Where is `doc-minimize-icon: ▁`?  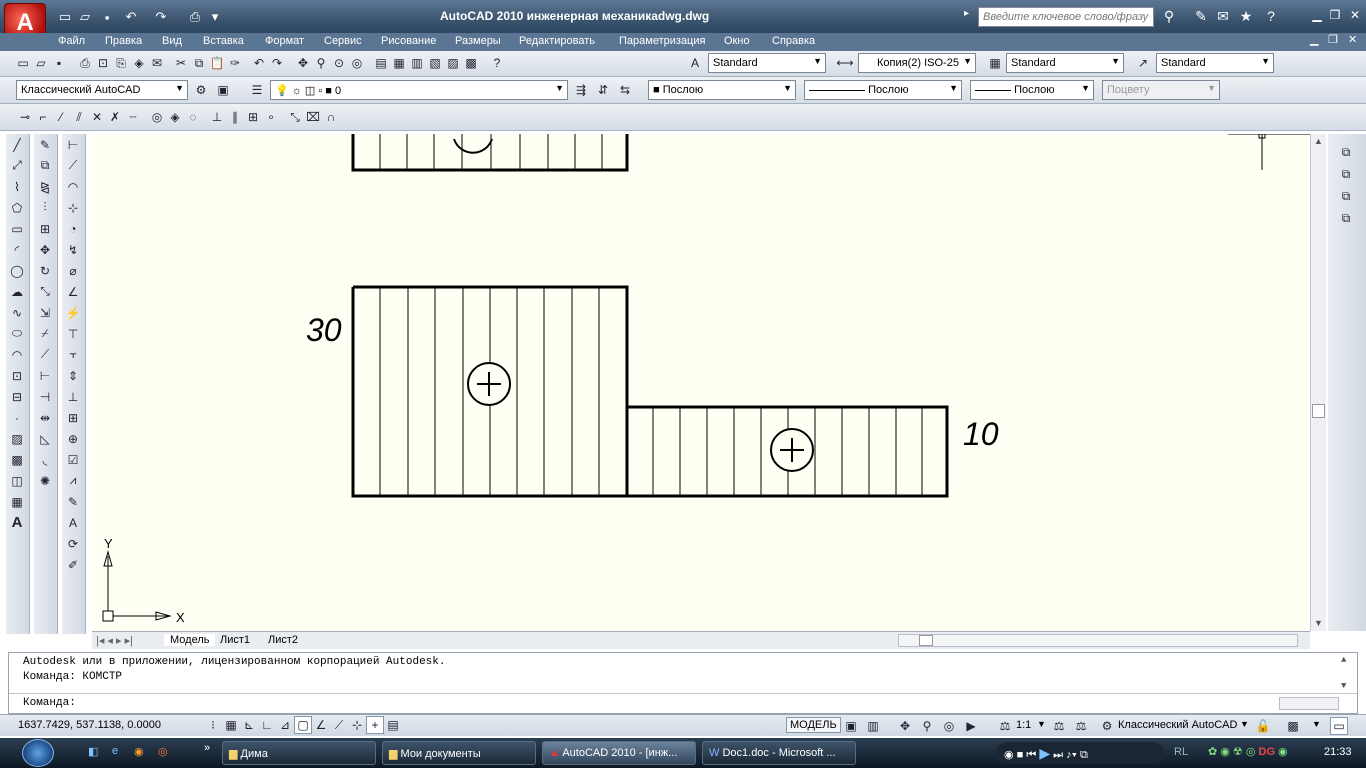 doc-minimize-icon: ▁ is located at coordinates (1314, 39).